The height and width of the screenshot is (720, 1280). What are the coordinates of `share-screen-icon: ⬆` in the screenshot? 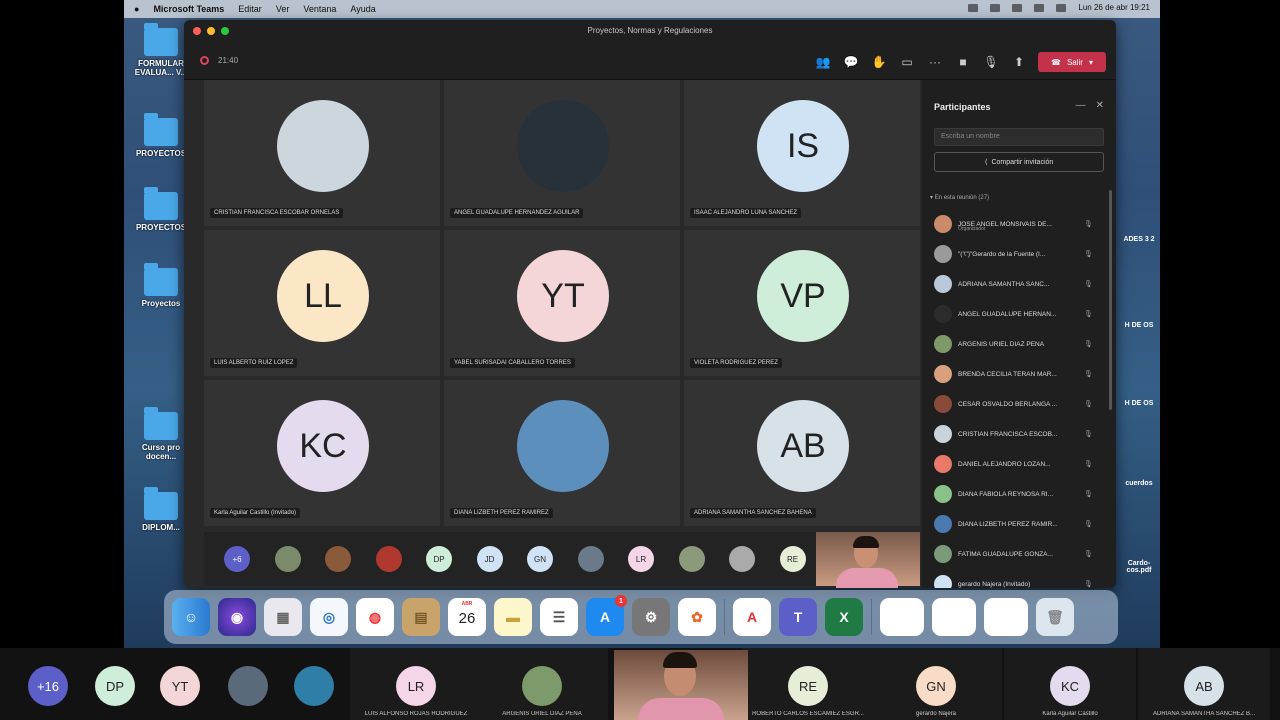 It's located at (1019, 62).